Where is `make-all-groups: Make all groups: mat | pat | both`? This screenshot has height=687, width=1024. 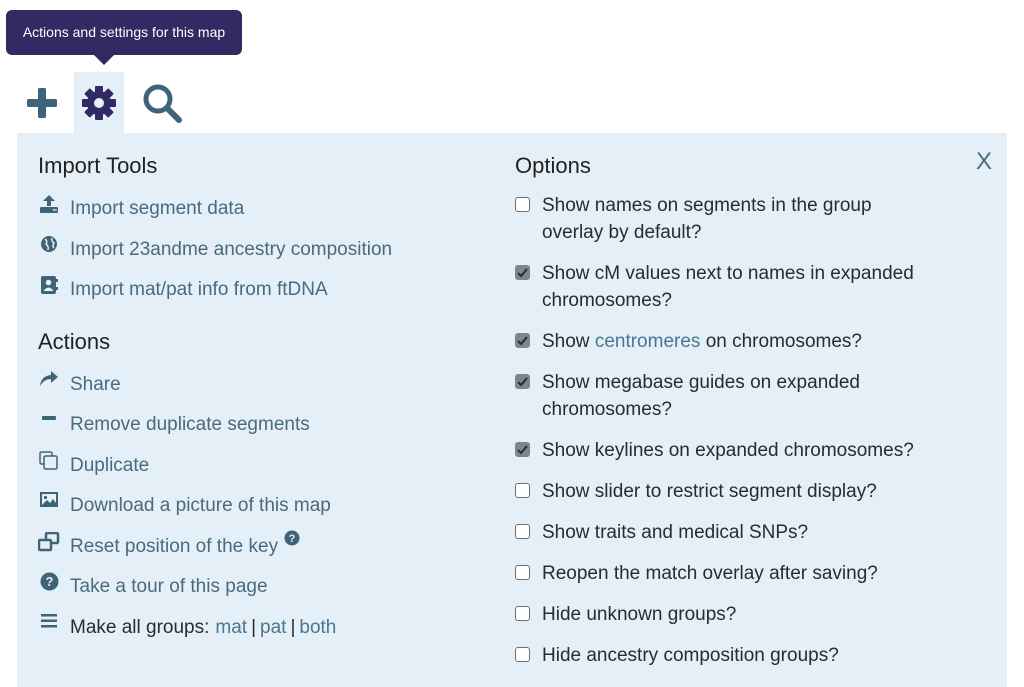
make-all-groups: Make all groups: mat | pat | both is located at coordinates (258, 628).